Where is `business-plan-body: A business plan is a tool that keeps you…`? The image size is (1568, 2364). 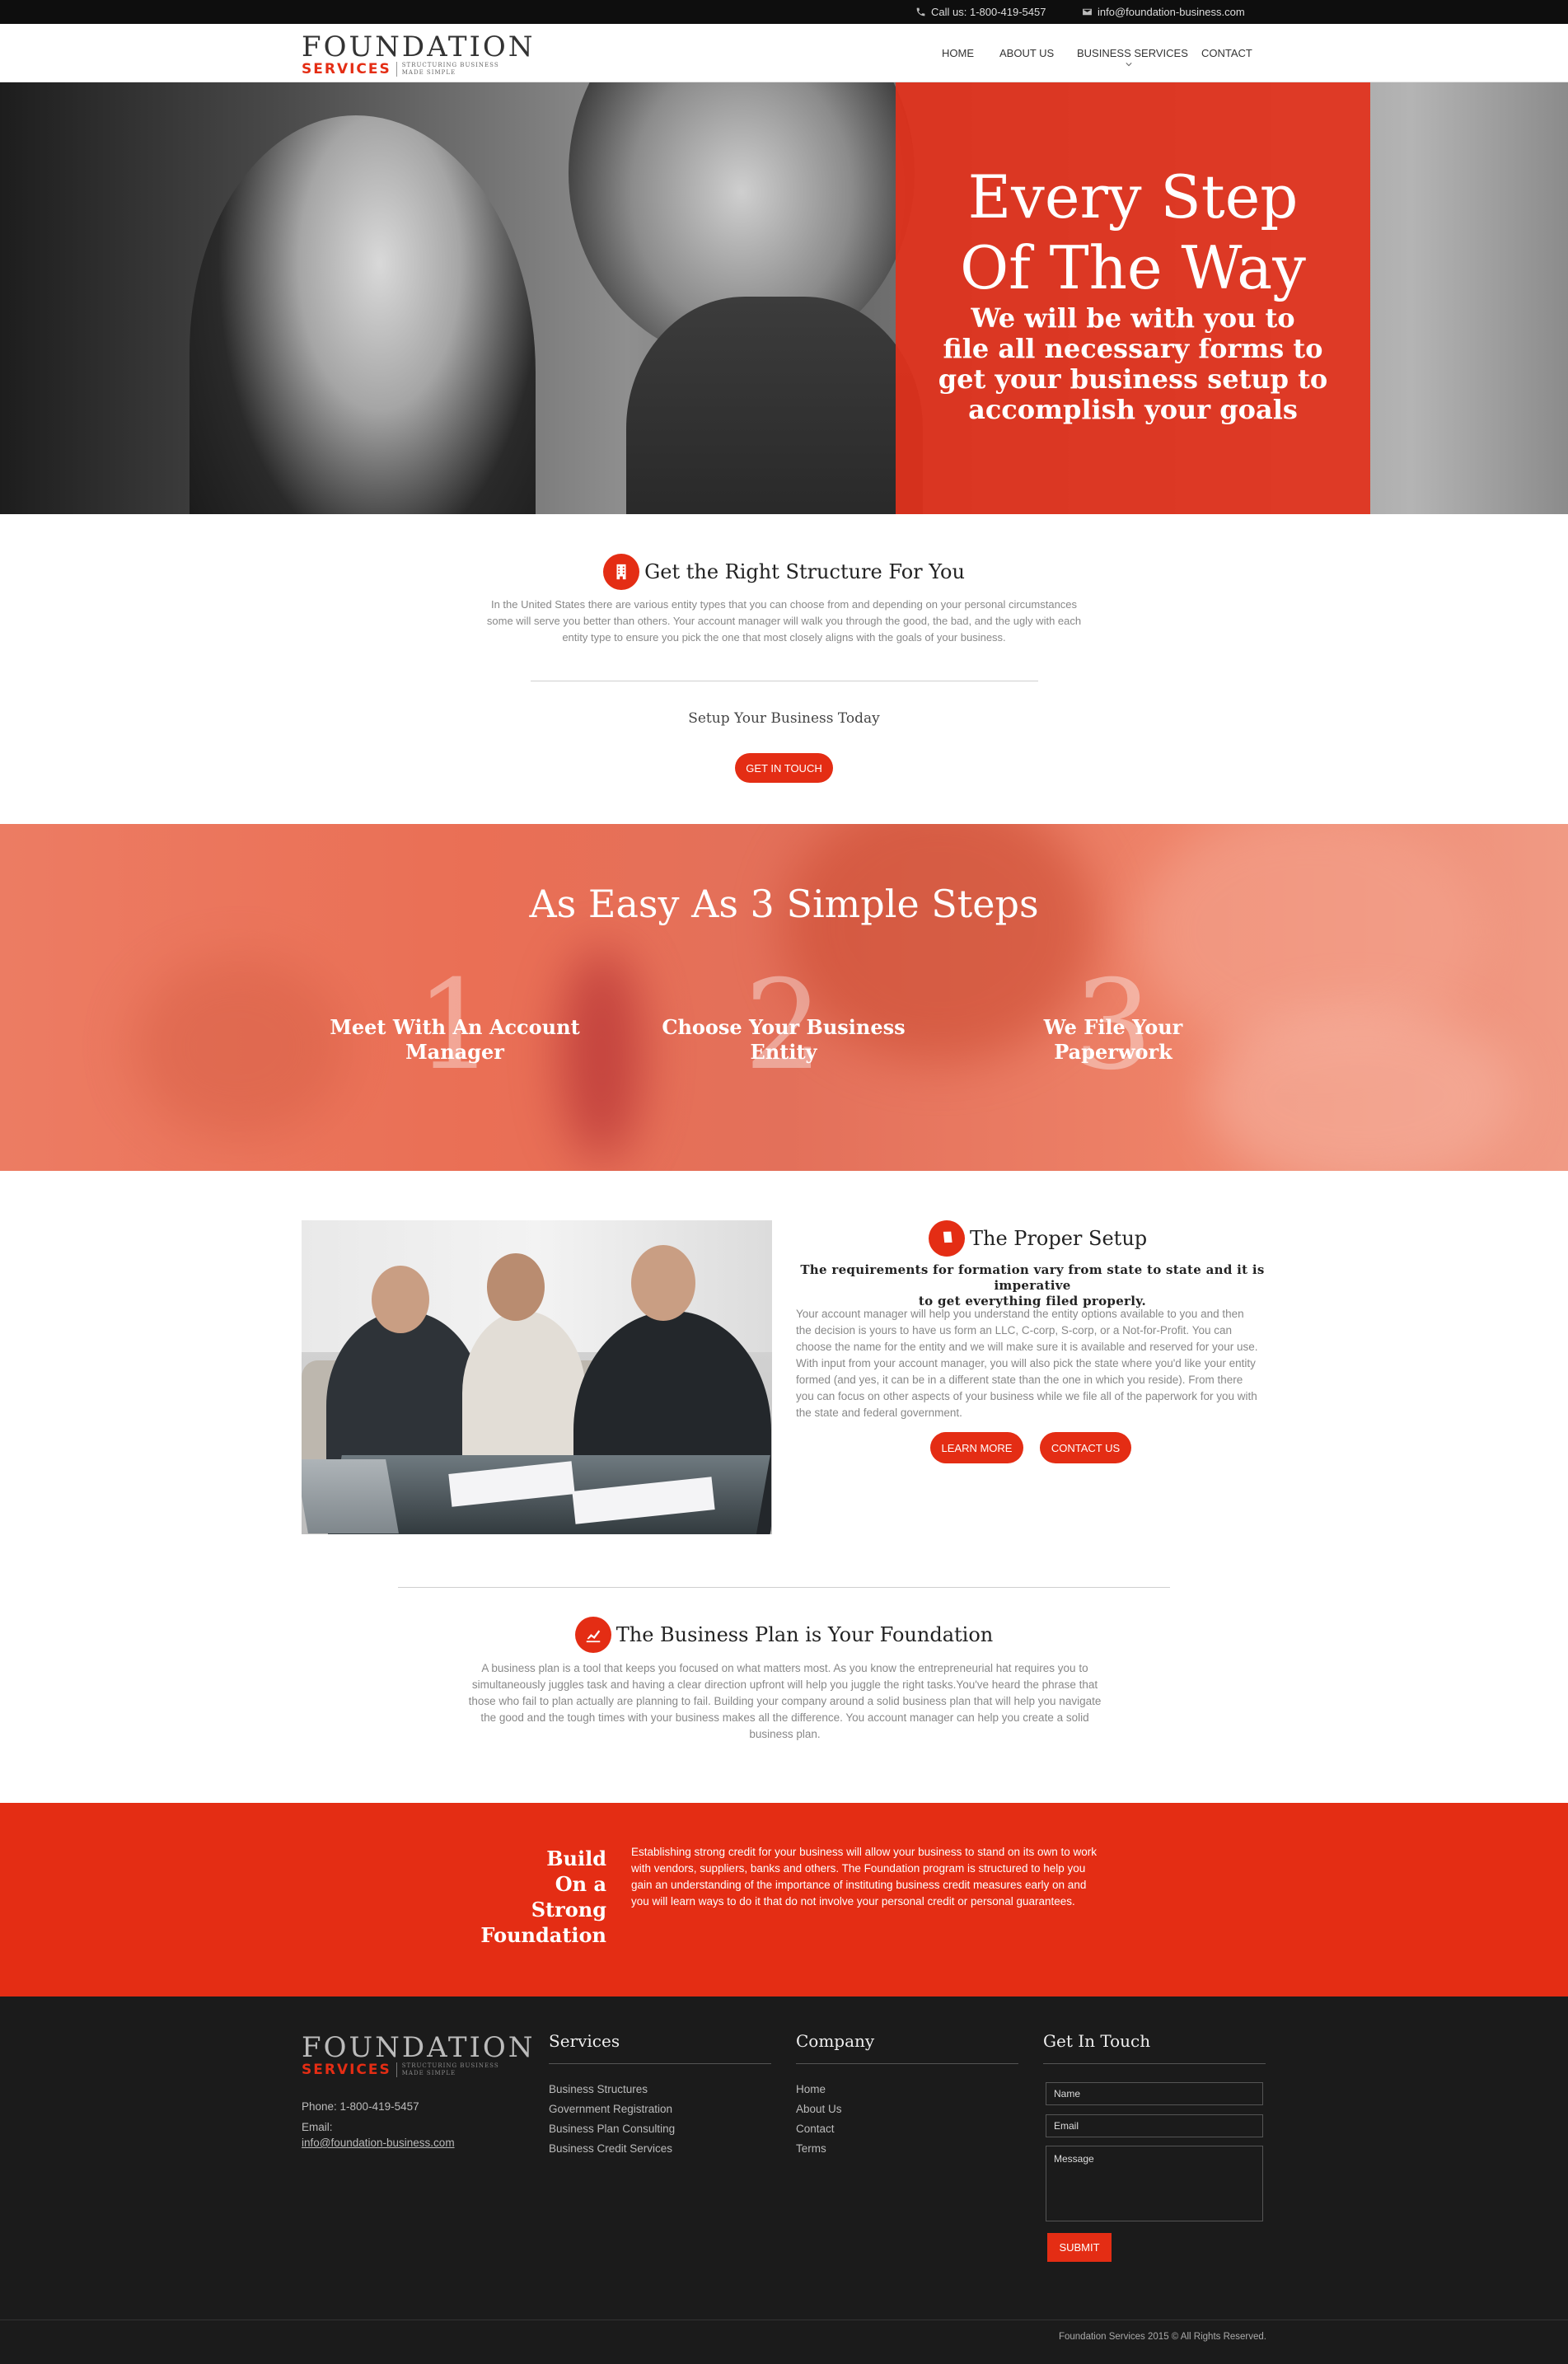
business-plan-body: A business plan is a tool that keeps you… is located at coordinates (785, 1701).